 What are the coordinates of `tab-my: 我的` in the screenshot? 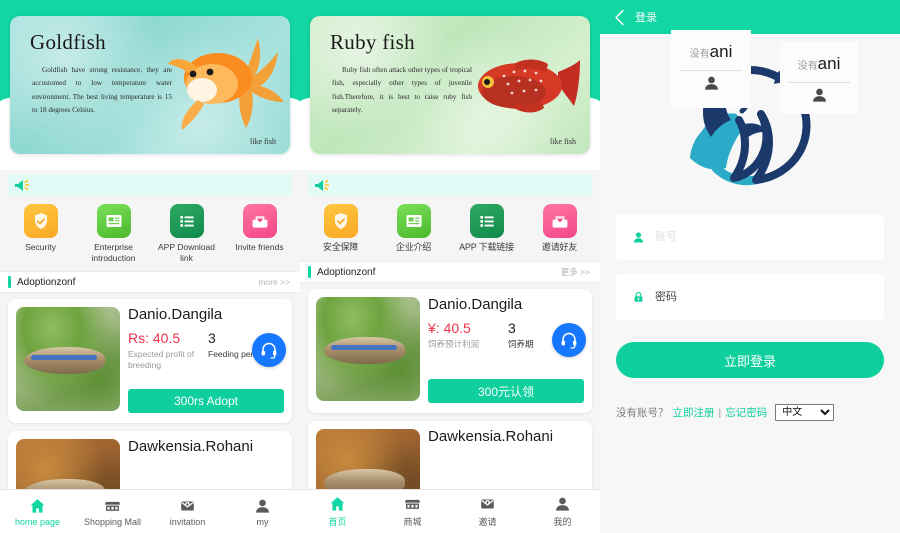 It's located at (562, 511).